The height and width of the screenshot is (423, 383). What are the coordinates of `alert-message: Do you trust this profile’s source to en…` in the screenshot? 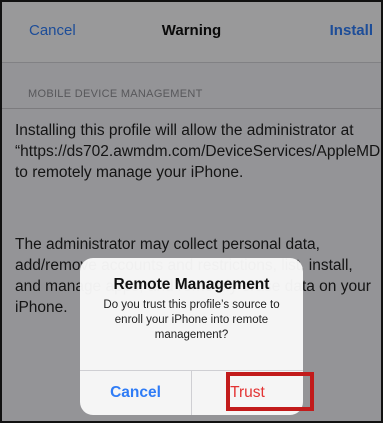 It's located at (191, 320).